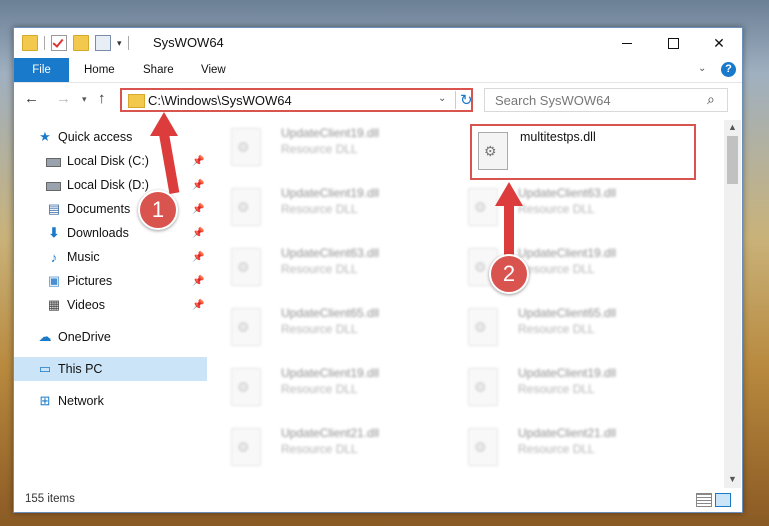 Image resolution: width=769 pixels, height=526 pixels. What do you see at coordinates (45, 368) in the screenshot?
I see `computer-icon: ▭` at bounding box center [45, 368].